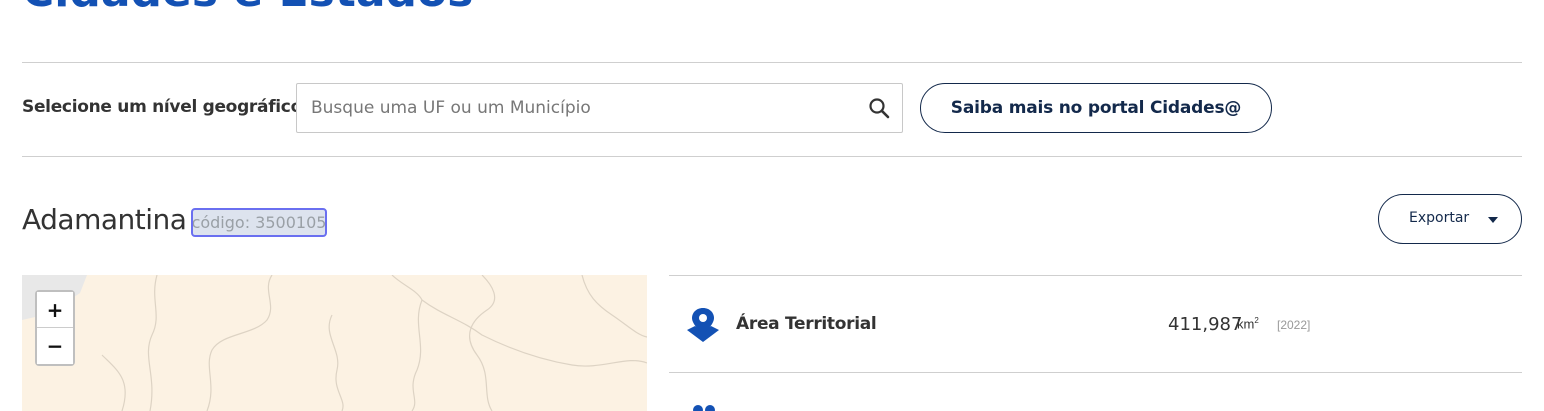 The width and height of the screenshot is (1544, 411). What do you see at coordinates (1248, 324) in the screenshot?
I see `indicator-unit: km2` at bounding box center [1248, 324].